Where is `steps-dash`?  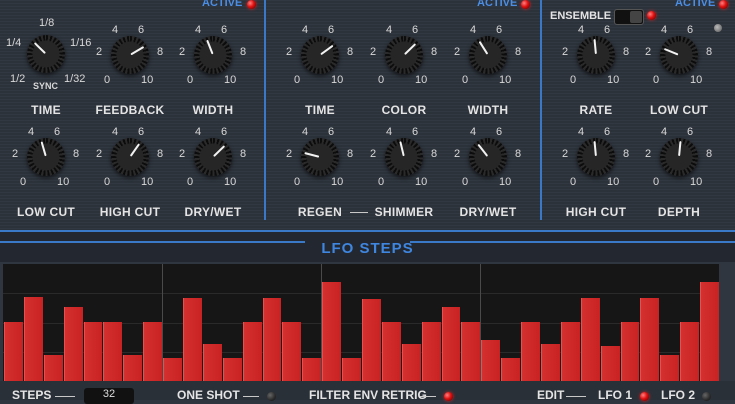
steps-dash is located at coordinates (65, 396).